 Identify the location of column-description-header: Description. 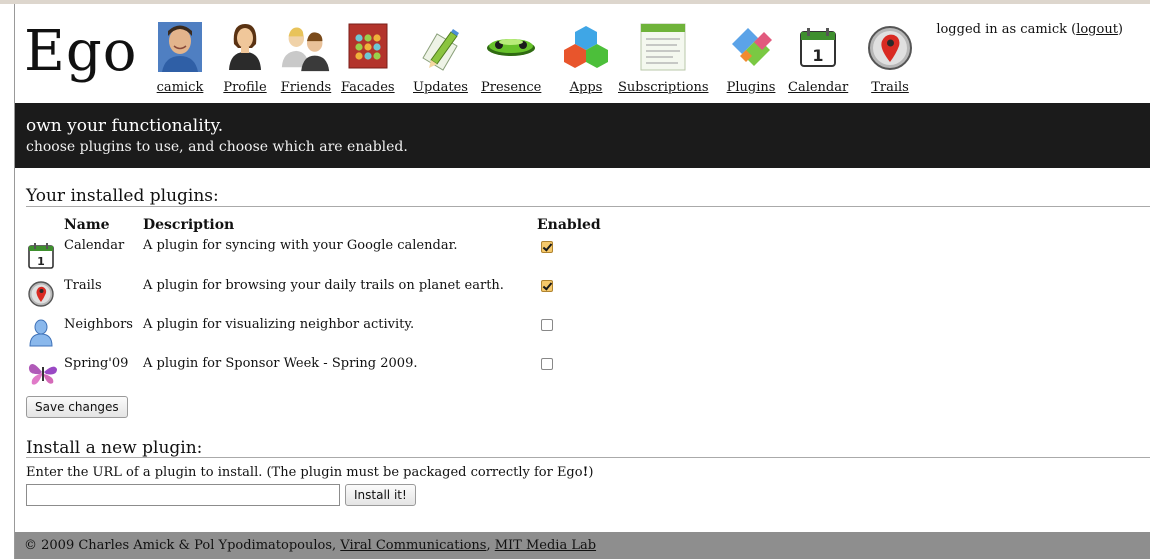
(189, 225).